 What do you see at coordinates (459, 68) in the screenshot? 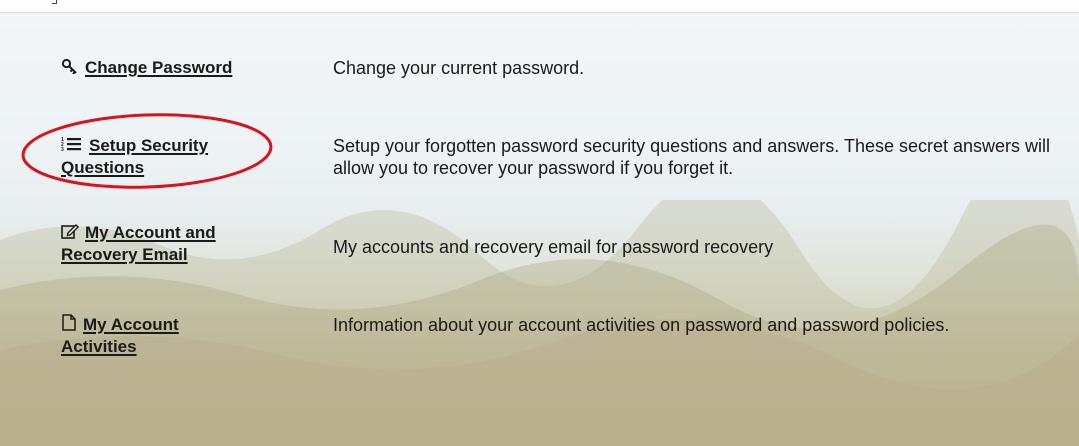
I see `change-password-description: Change your current password.` at bounding box center [459, 68].